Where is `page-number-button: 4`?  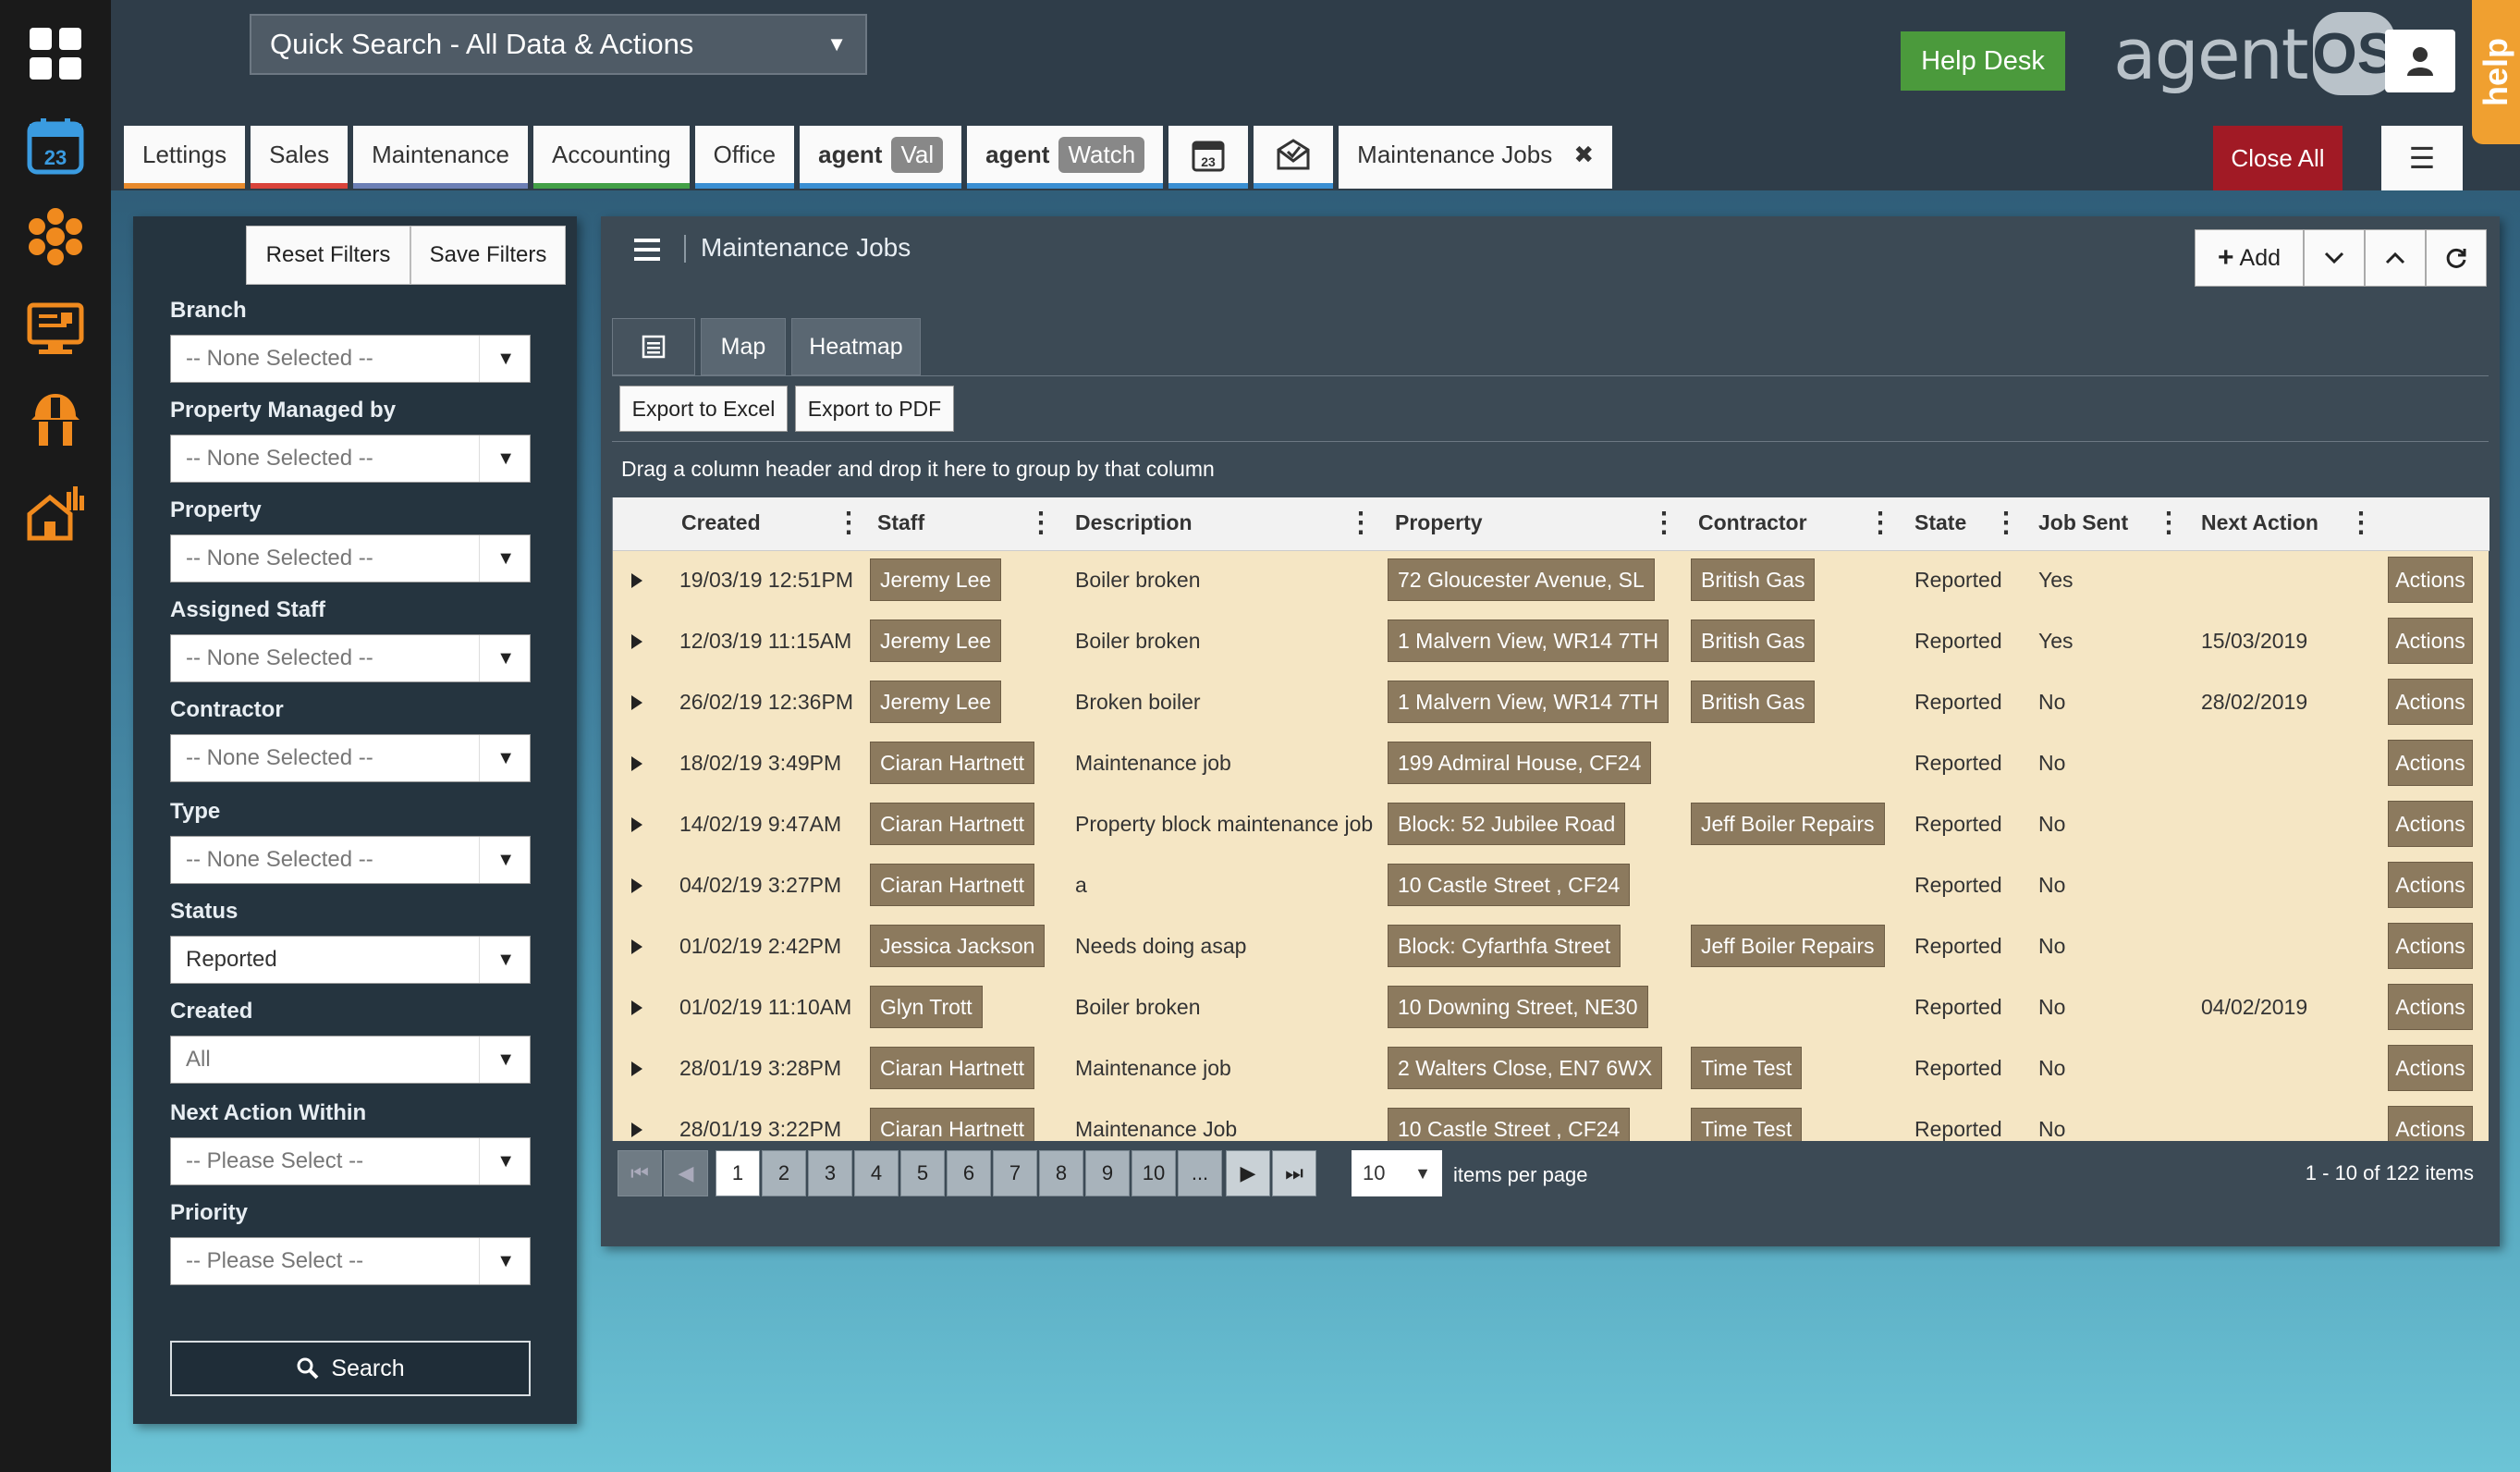 page-number-button: 4 is located at coordinates (876, 1173).